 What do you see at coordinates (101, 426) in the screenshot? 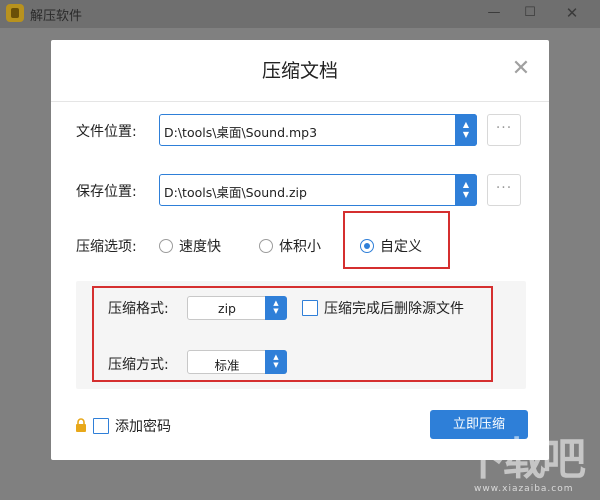
I see `checkbox-icon` at bounding box center [101, 426].